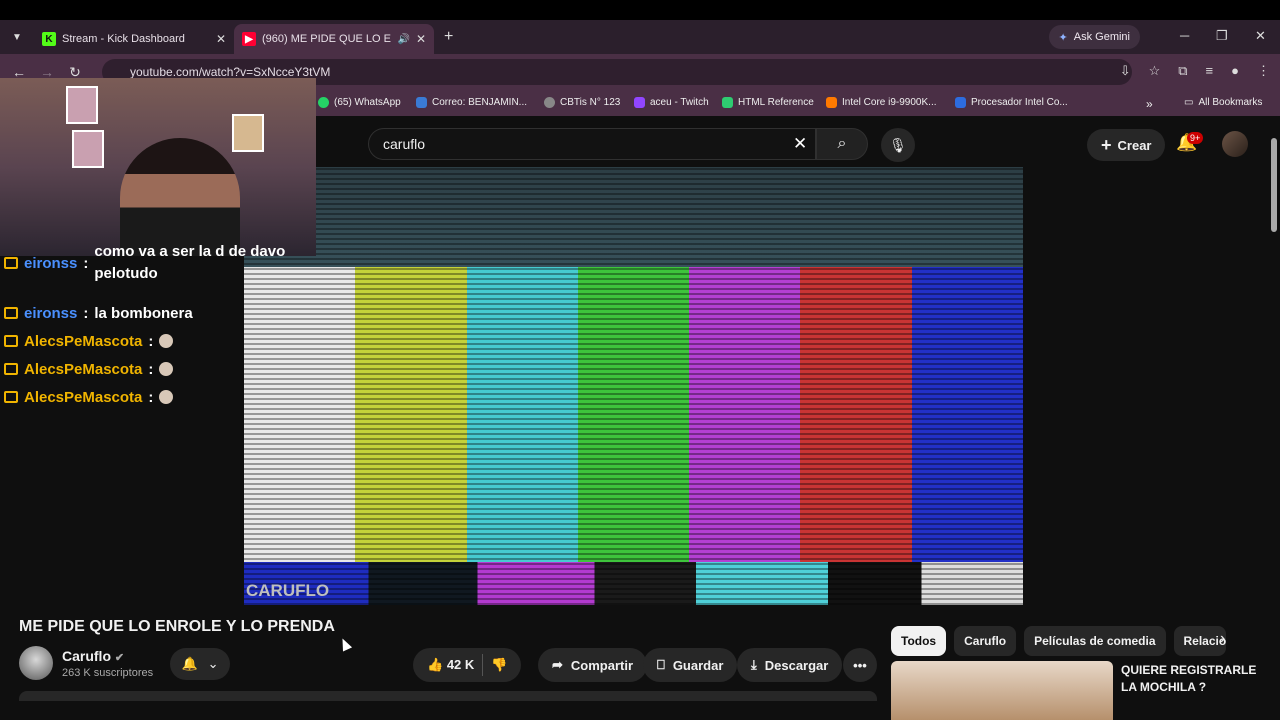 This screenshot has width=1280, height=720. Describe the element at coordinates (230, 72) in the screenshot. I see `url-text: youtube.com/watch?v=SxNcceY3tVM` at that location.